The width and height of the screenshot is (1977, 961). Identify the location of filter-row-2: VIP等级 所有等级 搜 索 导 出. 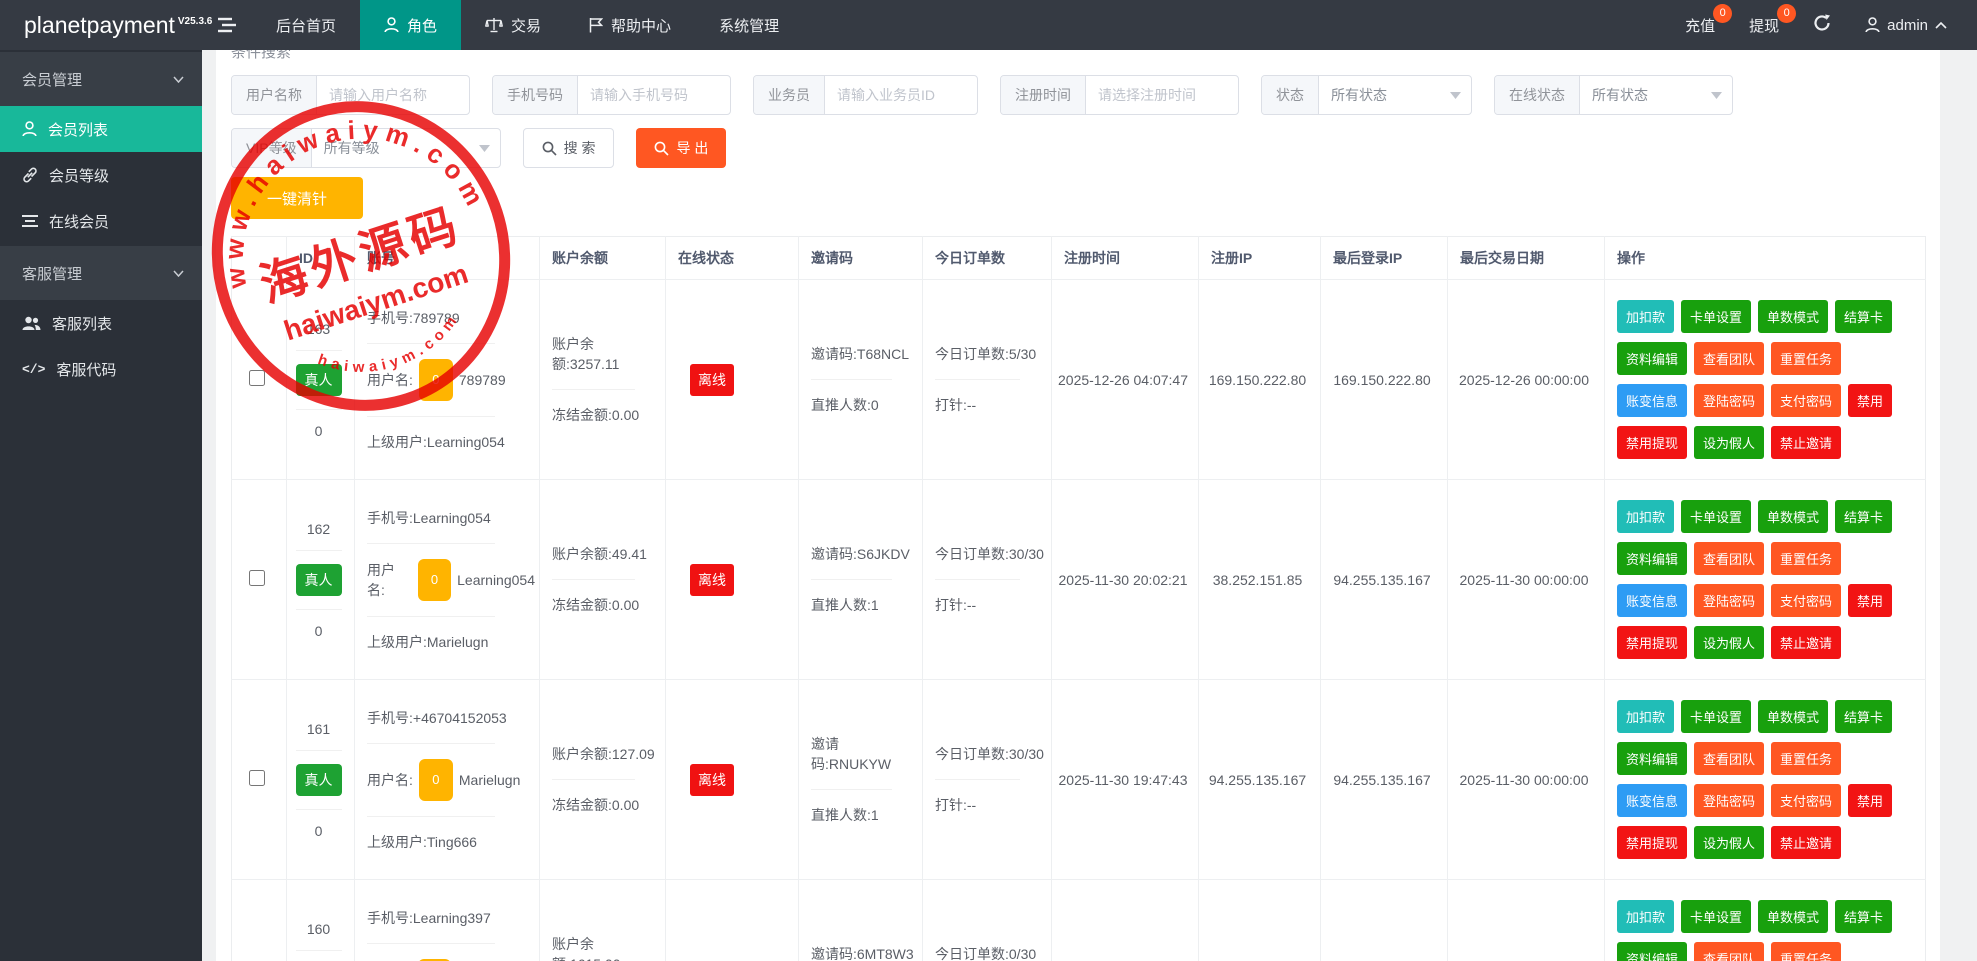
(1078, 148).